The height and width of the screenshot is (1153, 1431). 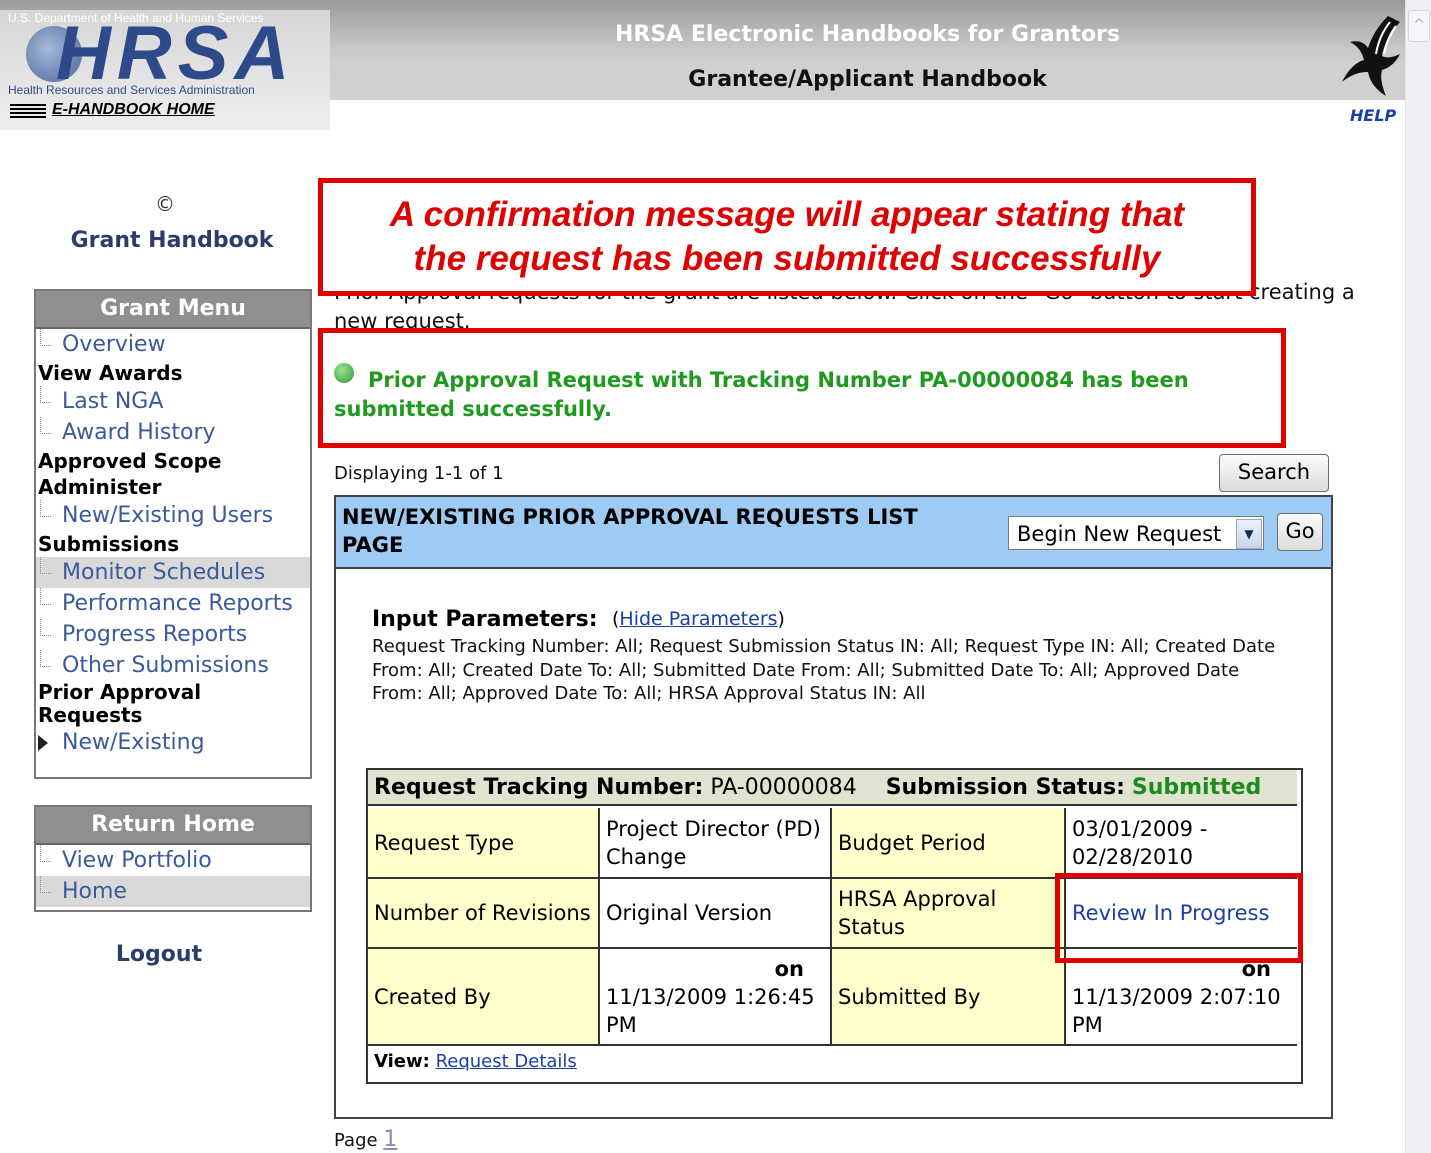 What do you see at coordinates (949, 997) in the screenshot?
I see `submitted-by-label: Submitted By` at bounding box center [949, 997].